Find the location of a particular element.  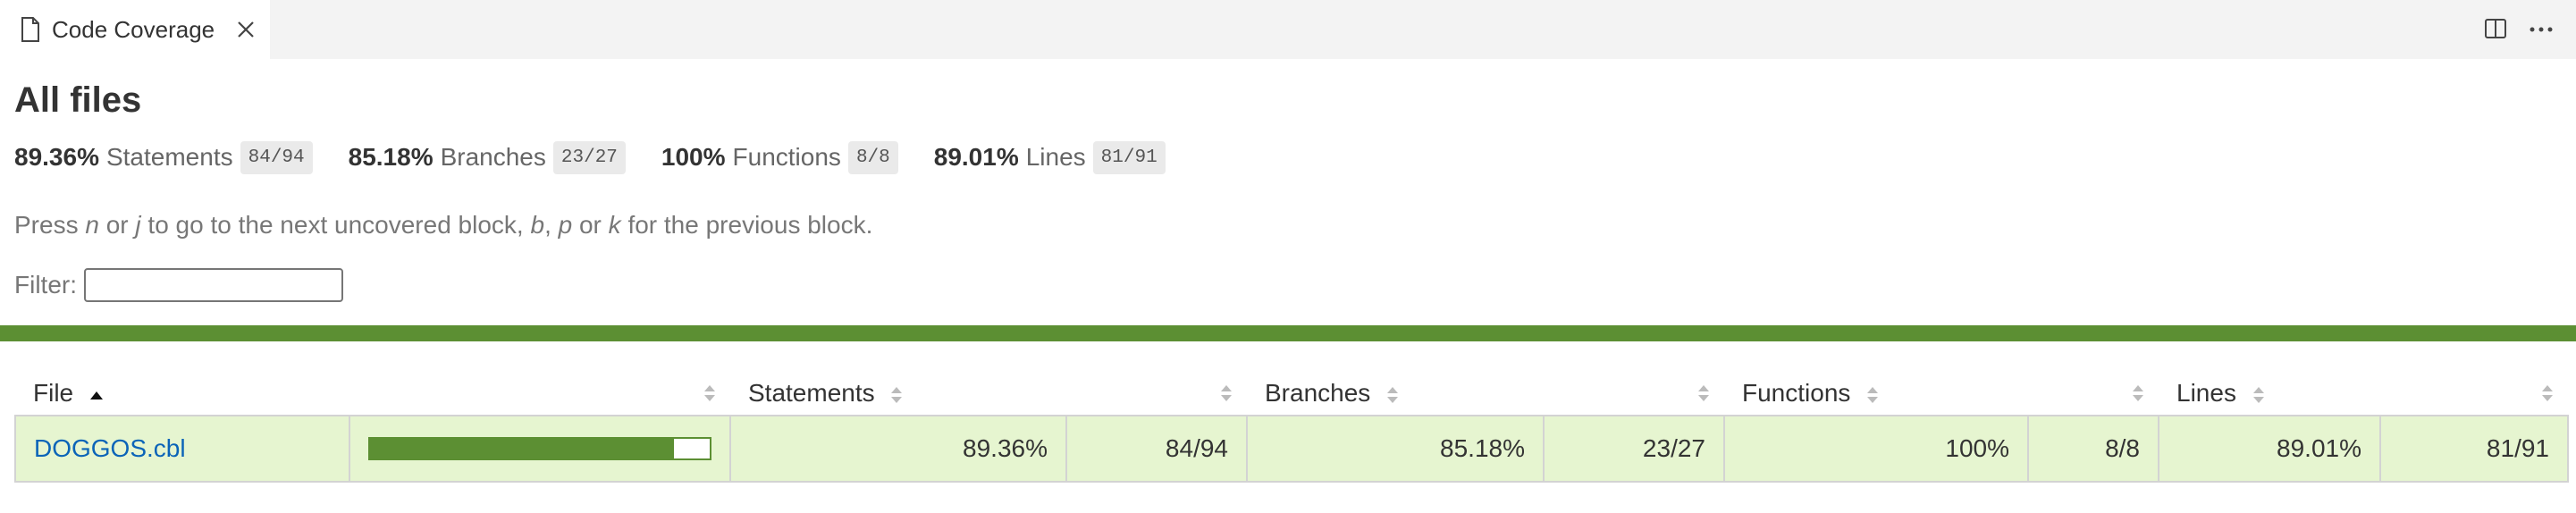

hint-text: to go to the next uncovered block, is located at coordinates (336, 225).